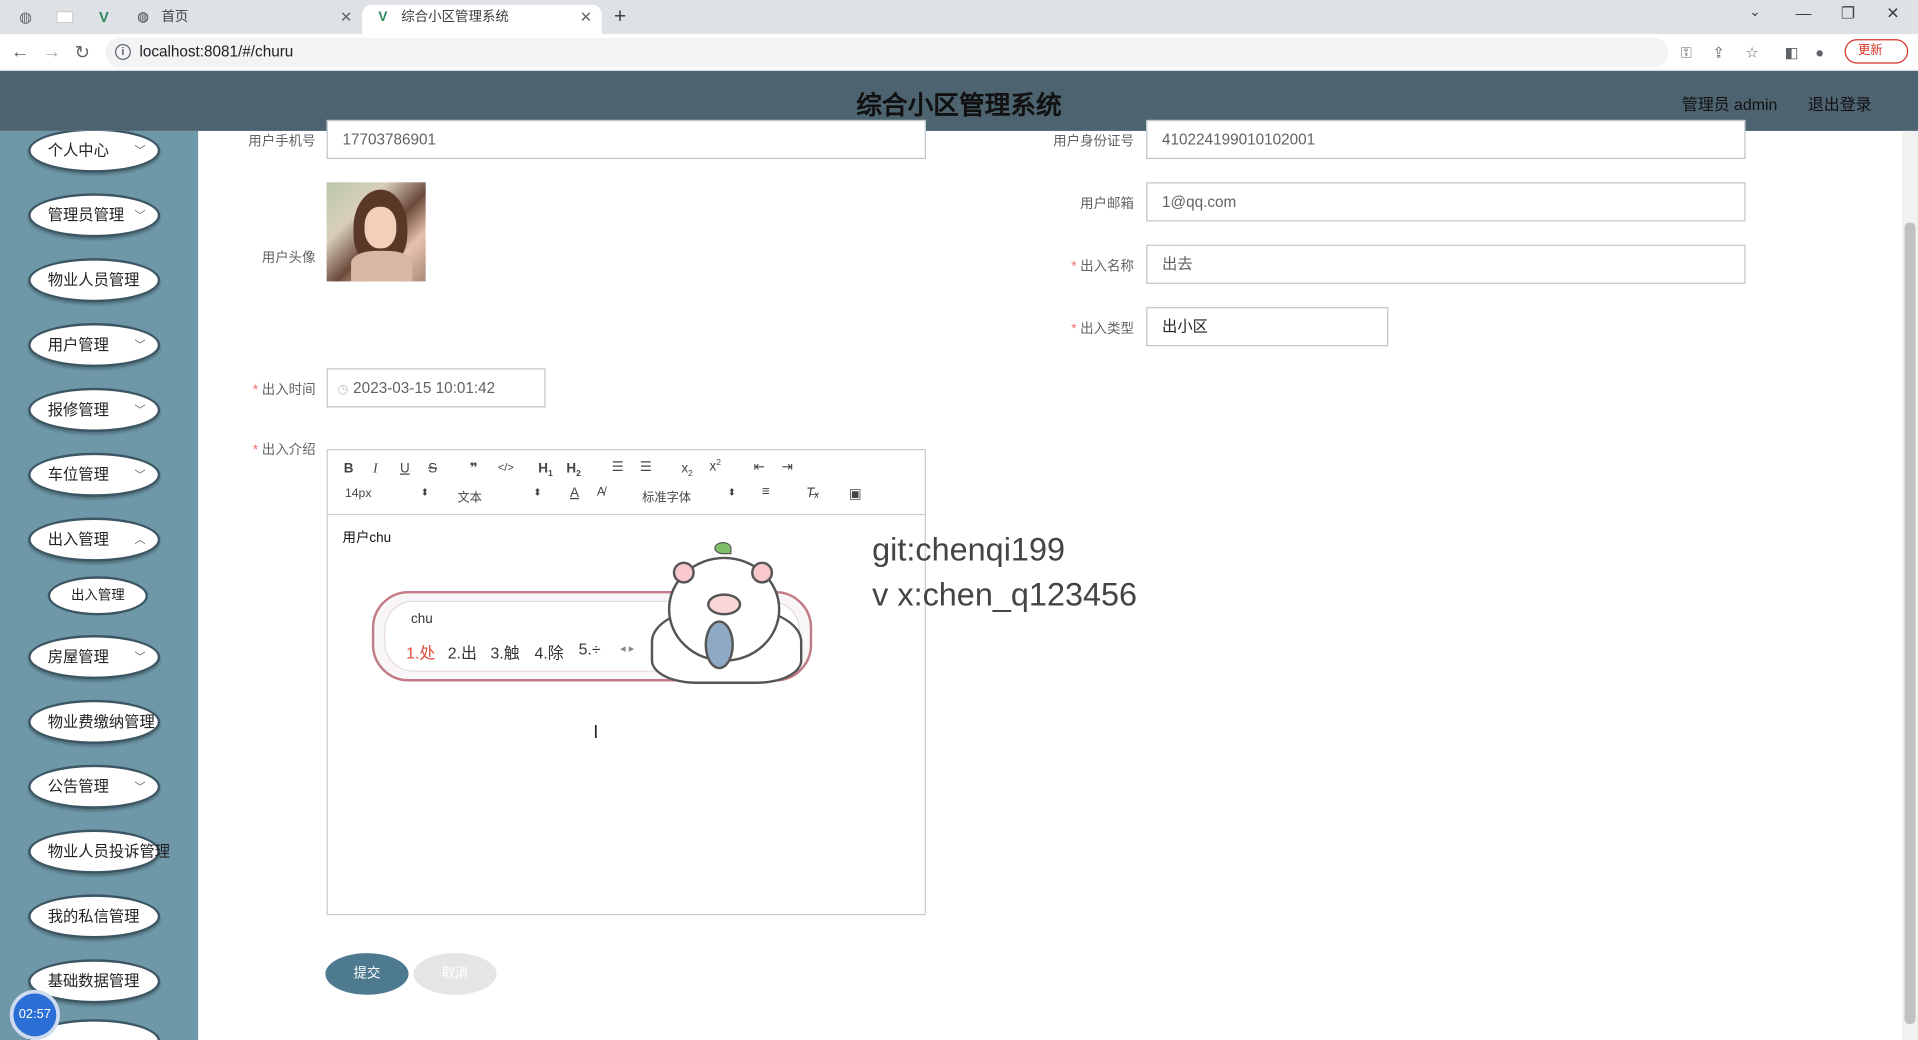  What do you see at coordinates (103, 17) in the screenshot?
I see `vue-tab-icon: V` at bounding box center [103, 17].